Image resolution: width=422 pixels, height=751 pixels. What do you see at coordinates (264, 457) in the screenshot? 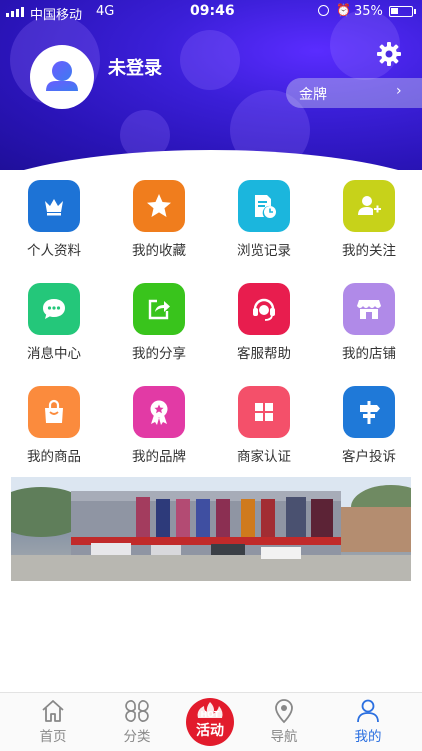
I see `menu-item-label: 商家认证` at bounding box center [264, 457].